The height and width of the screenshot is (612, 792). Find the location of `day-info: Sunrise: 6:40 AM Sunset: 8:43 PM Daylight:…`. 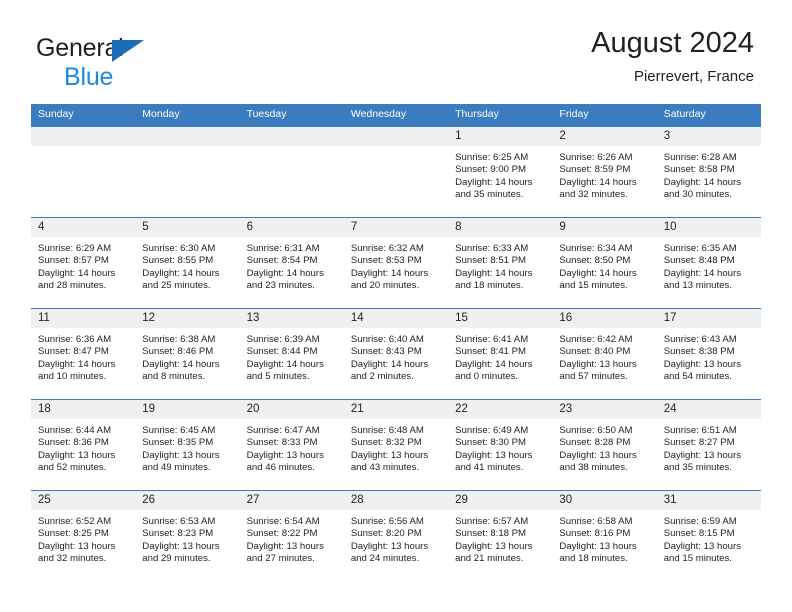

day-info: Sunrise: 6:40 AM Sunset: 8:43 PM Daylight:… is located at coordinates (396, 356).